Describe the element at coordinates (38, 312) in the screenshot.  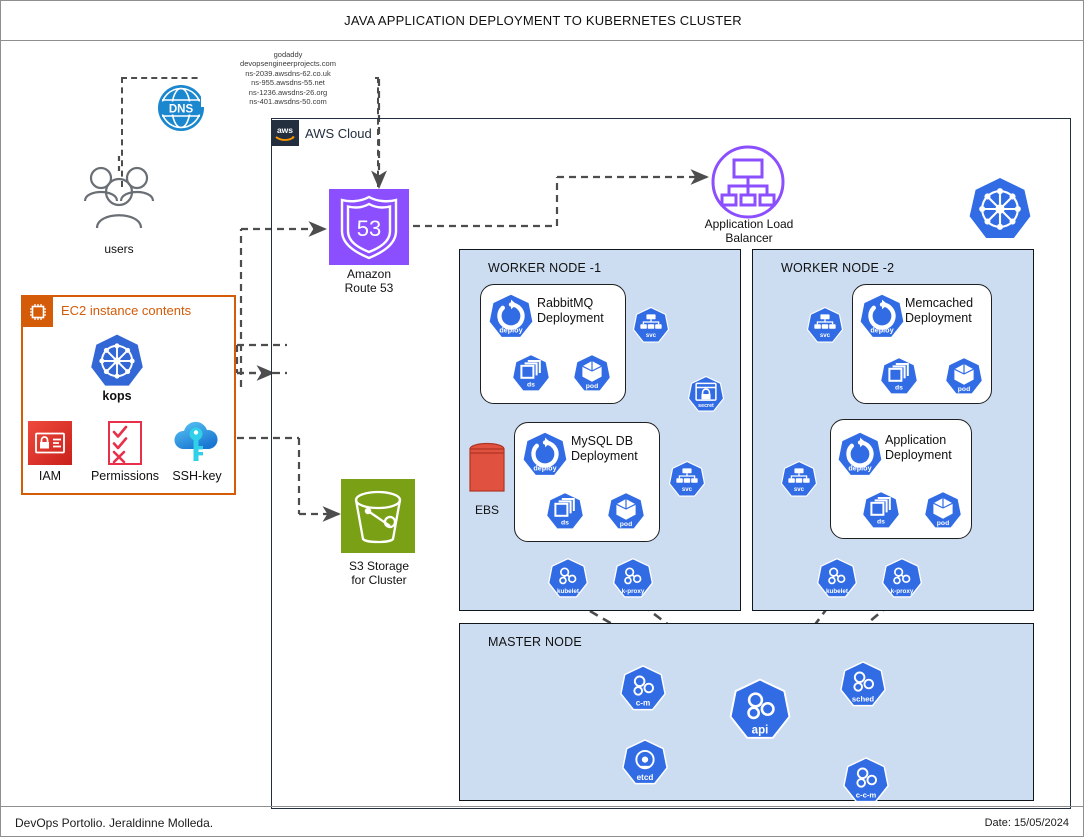
I see `ec2-icon` at that location.